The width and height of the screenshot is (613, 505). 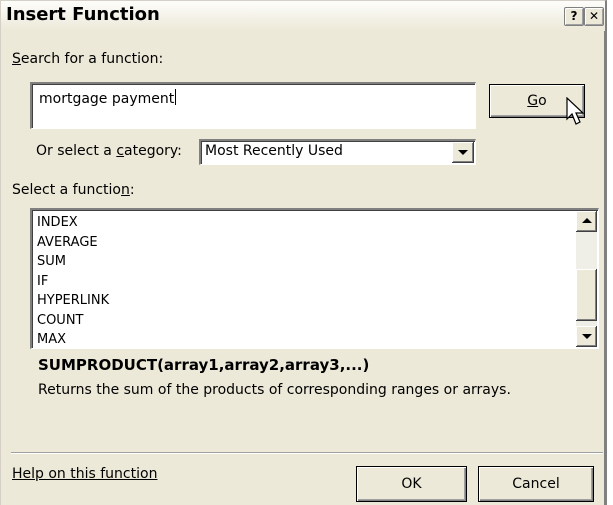 I want to click on mouse-pointer-icon, so click(x=575, y=111).